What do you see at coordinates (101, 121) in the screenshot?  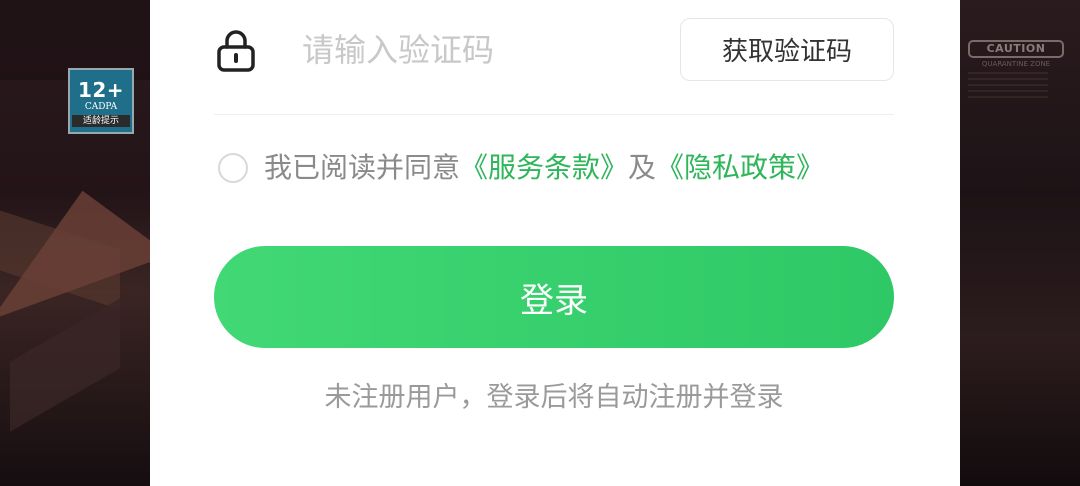 I see `age-rating-label: 适龄提示` at bounding box center [101, 121].